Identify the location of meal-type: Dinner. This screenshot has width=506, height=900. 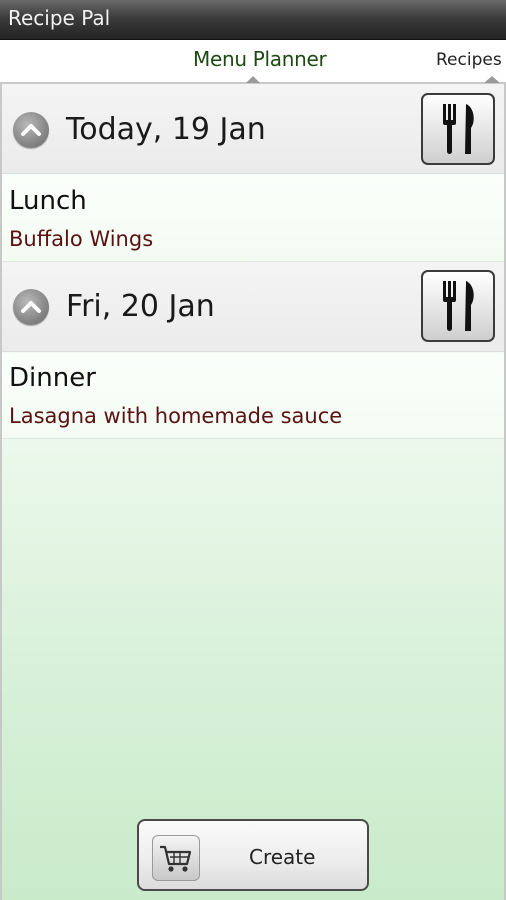
(52, 378).